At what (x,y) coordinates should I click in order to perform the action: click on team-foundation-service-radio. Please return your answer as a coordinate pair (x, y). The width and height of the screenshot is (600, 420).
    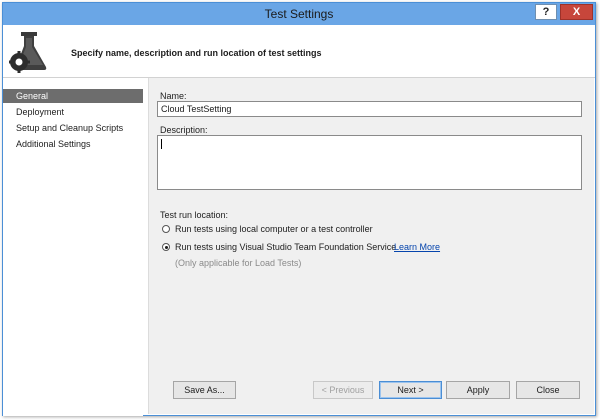
    Looking at the image, I should click on (166, 247).